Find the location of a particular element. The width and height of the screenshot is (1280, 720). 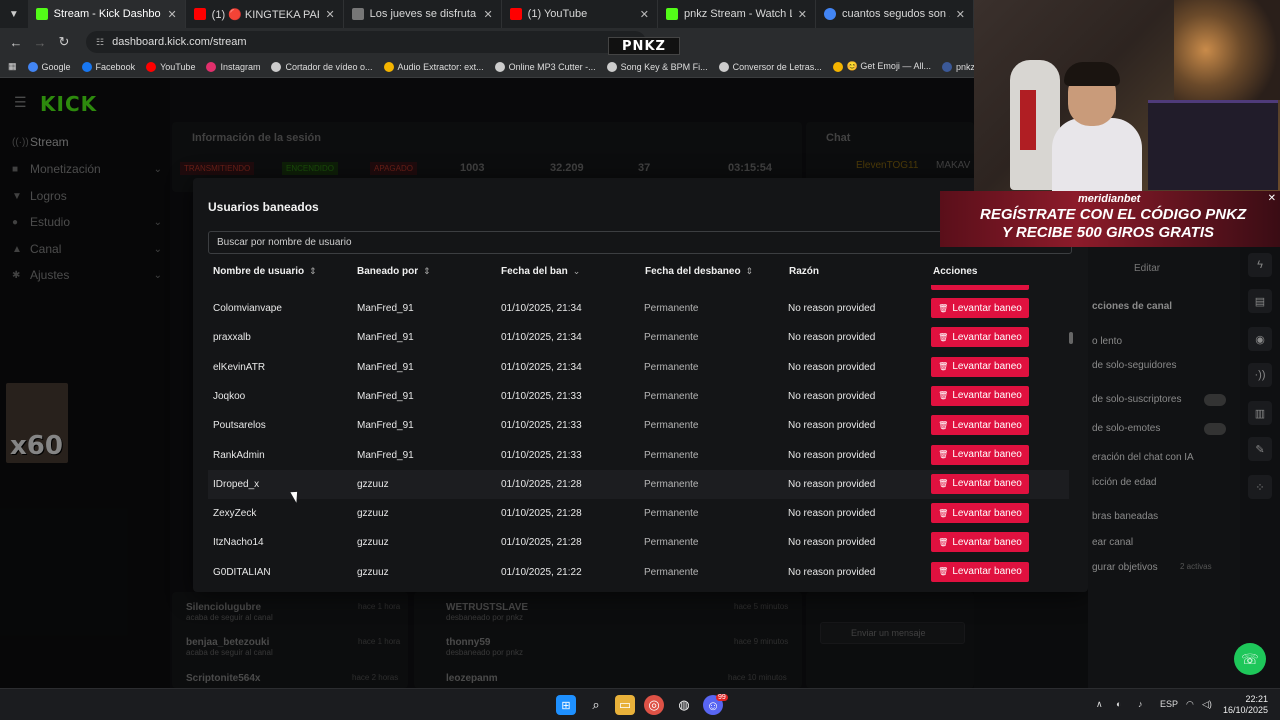

option-banned-words: bras baneadas is located at coordinates (1125, 516).